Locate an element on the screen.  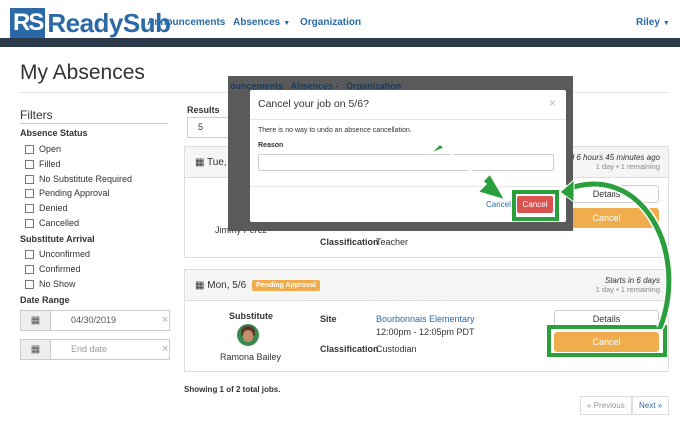
pager-next: Next » is located at coordinates (651, 405).